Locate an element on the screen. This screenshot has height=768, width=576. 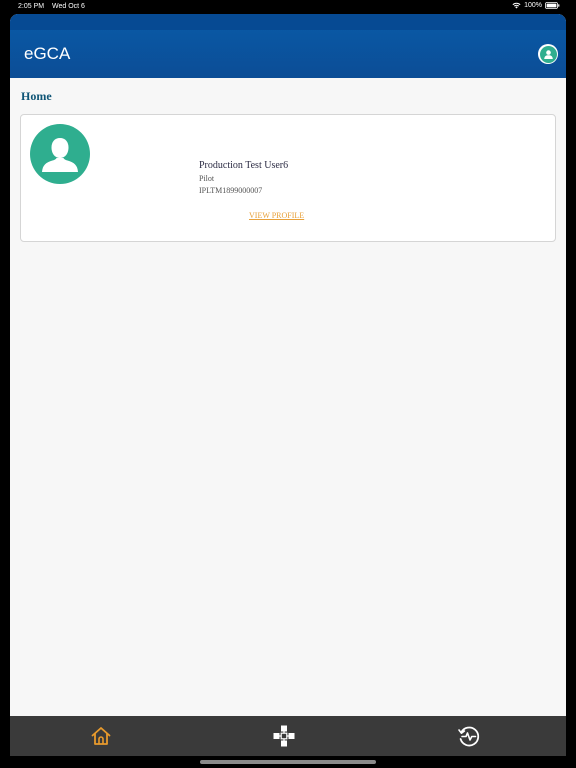
person-silhouette-icon is located at coordinates (60, 155).